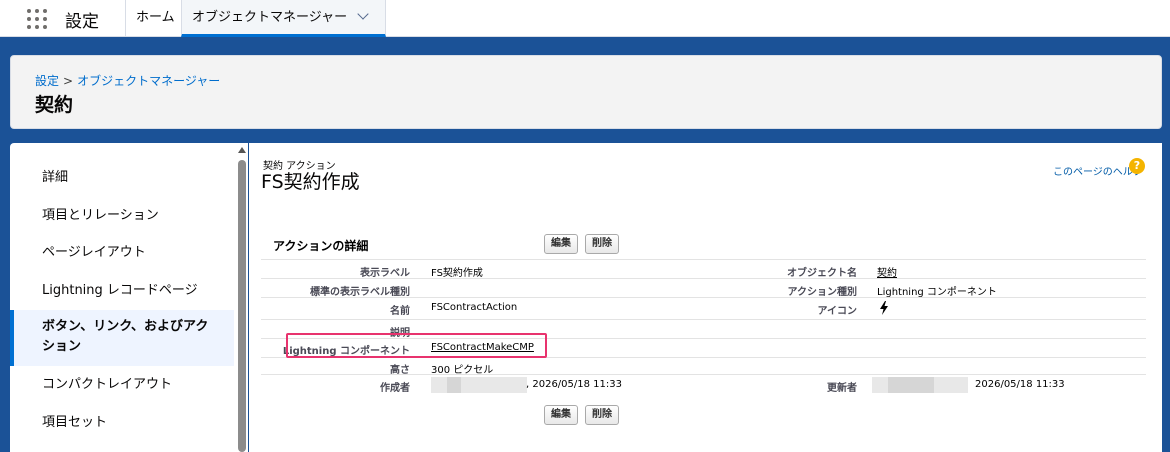 This screenshot has height=452, width=1170. Describe the element at coordinates (561, 415) in the screenshot. I see `edit-button-bottom: 編集` at that location.